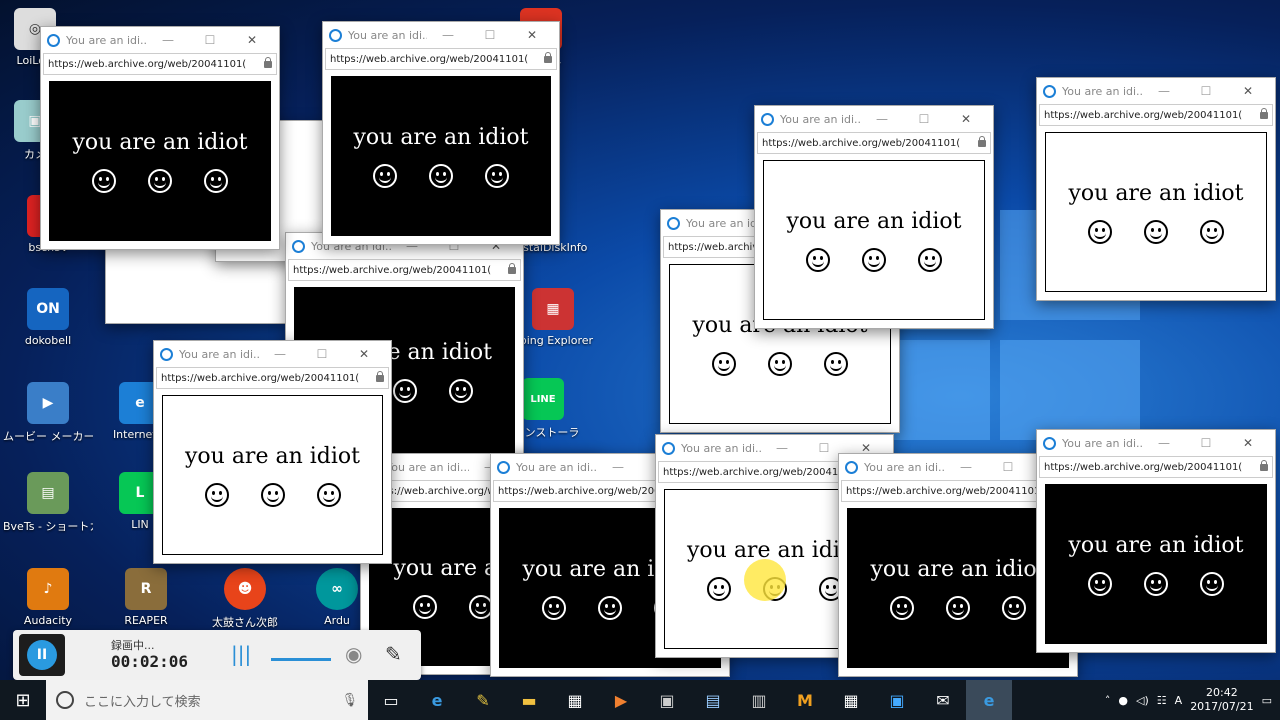 The image size is (1280, 720). What do you see at coordinates (621, 700) in the screenshot?
I see `media-player-icon: ▶` at bounding box center [621, 700].